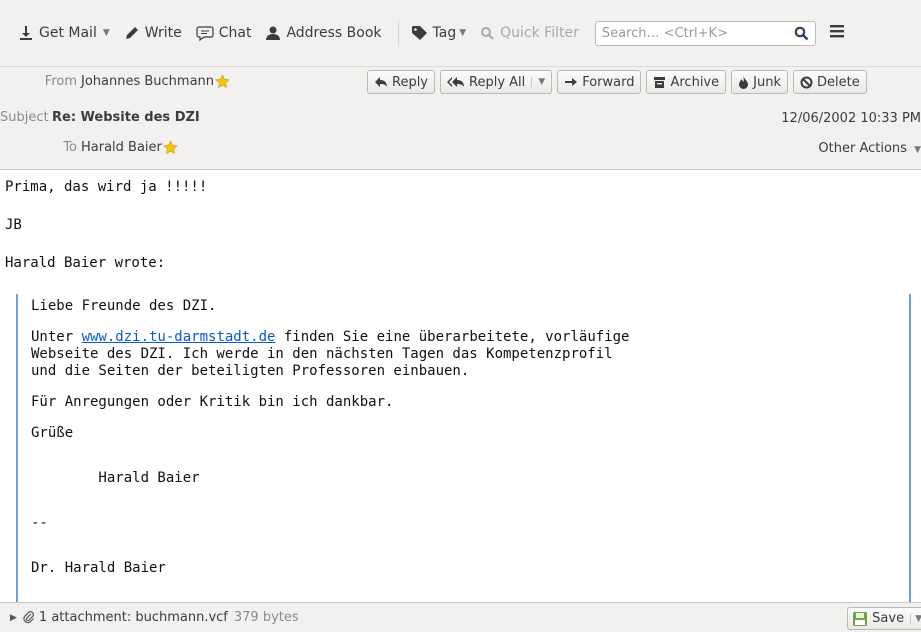 The image size is (921, 632). What do you see at coordinates (106, 187) in the screenshot?
I see `body-line: Prima, das wird ja !!!!!` at bounding box center [106, 187].